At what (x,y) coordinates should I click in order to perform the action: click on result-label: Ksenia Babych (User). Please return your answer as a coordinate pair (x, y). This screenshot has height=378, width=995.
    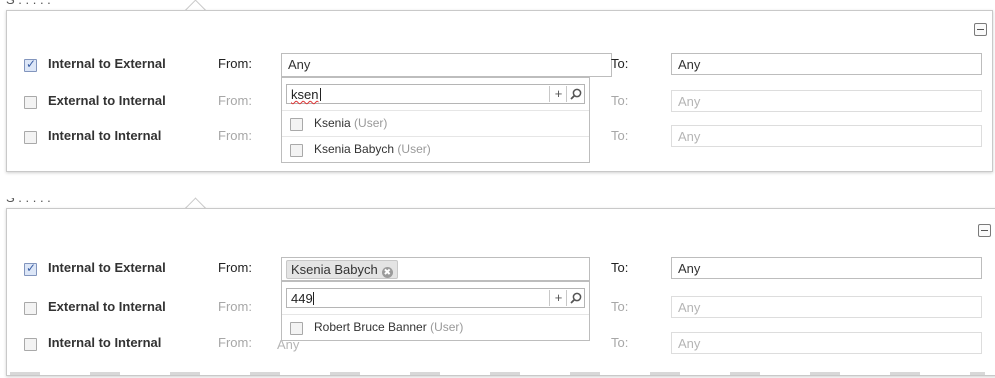
    Looking at the image, I should click on (372, 149).